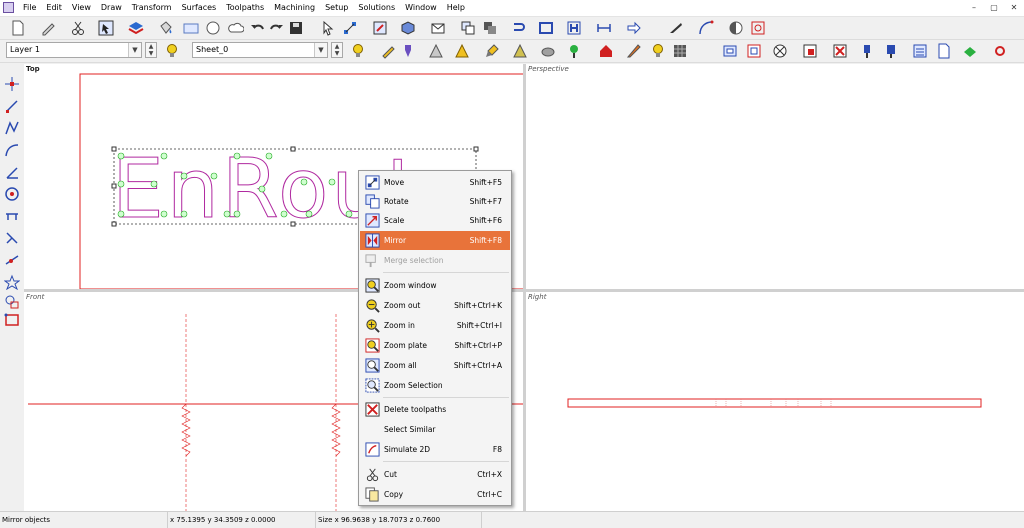  What do you see at coordinates (634, 28) in the screenshot?
I see `arrow-right-icon` at bounding box center [634, 28].